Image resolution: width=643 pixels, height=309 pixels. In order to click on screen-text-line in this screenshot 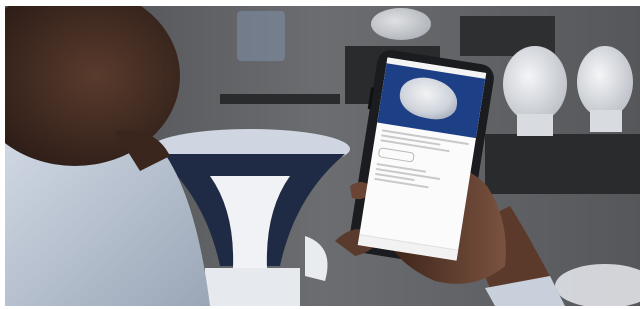, I will do `click(401, 183)`.